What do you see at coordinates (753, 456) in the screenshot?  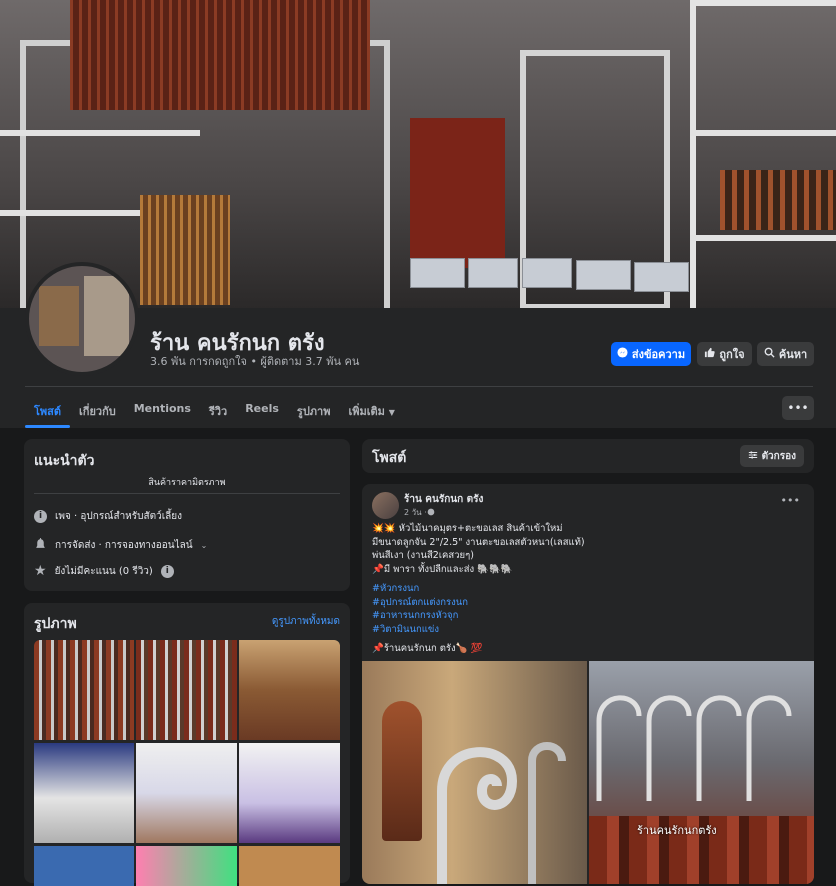 I see `filter-icon` at bounding box center [753, 456].